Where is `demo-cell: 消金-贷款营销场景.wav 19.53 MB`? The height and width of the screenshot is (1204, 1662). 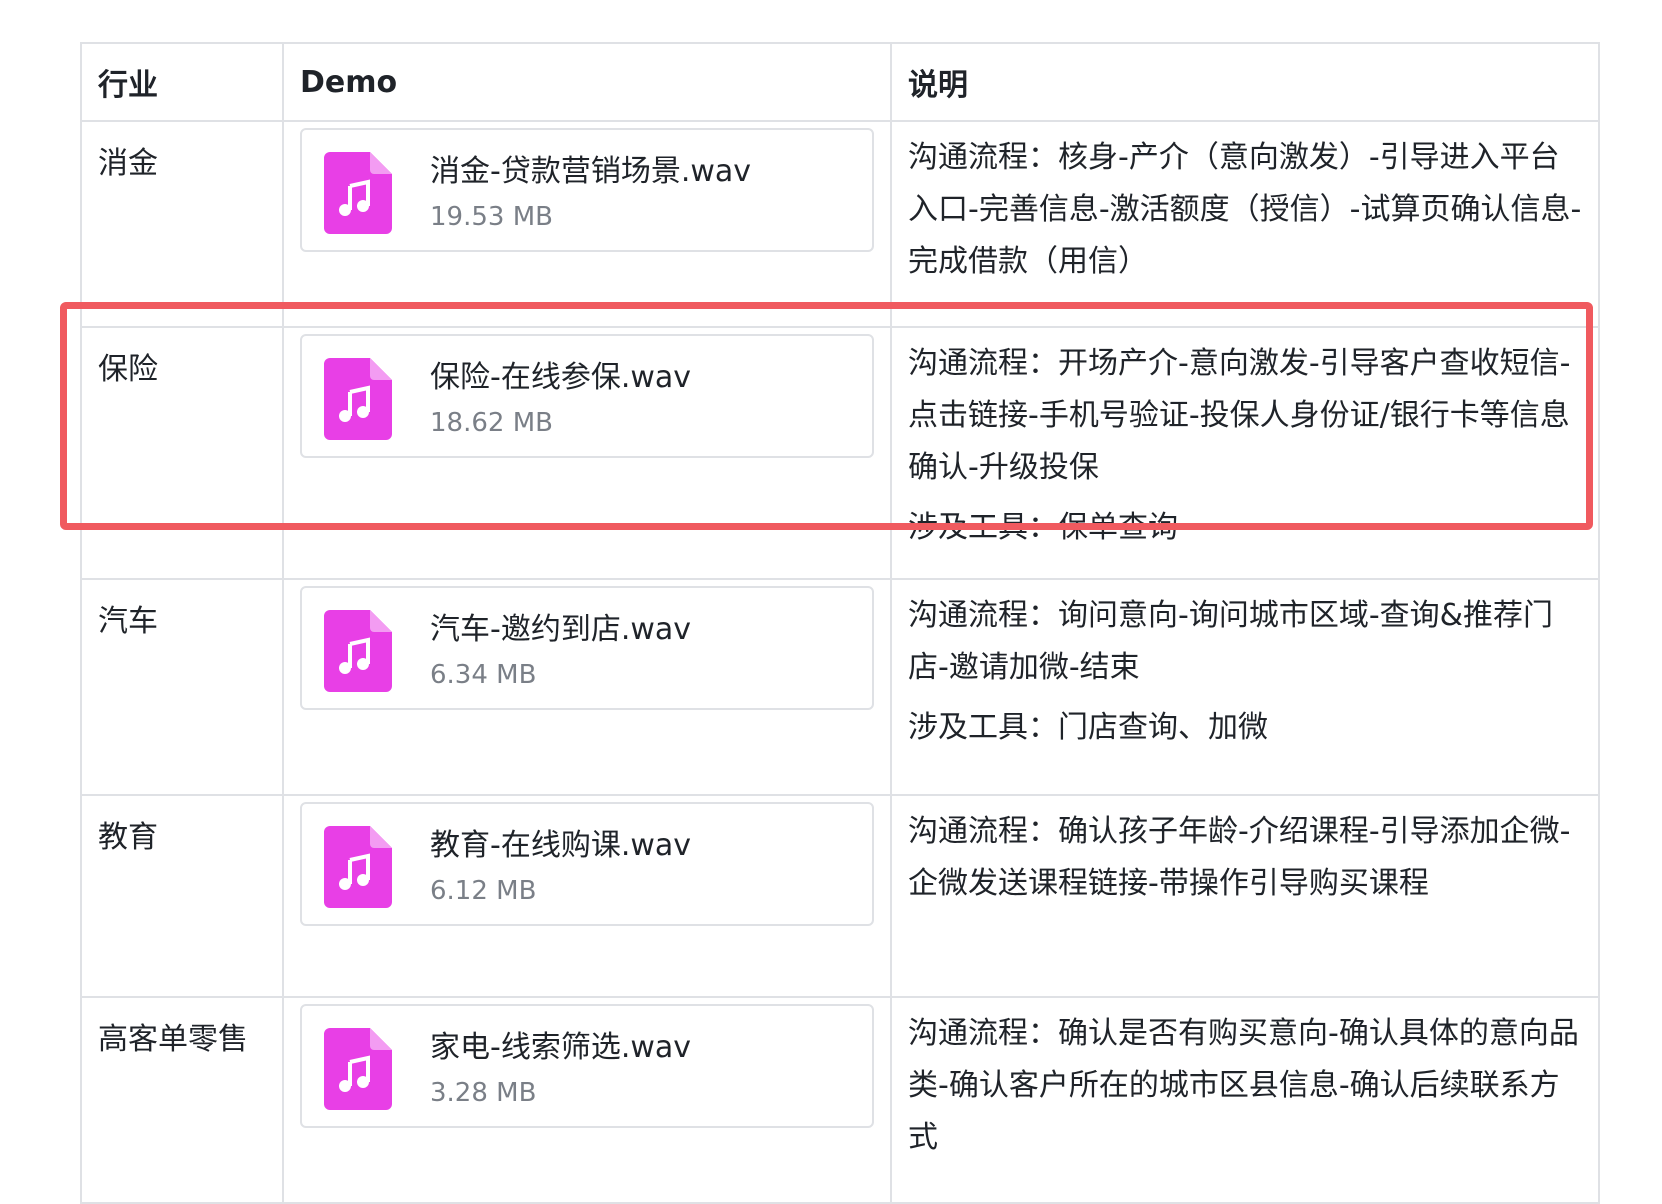
demo-cell: 消金-贷款营销场景.wav 19.53 MB is located at coordinates (587, 224).